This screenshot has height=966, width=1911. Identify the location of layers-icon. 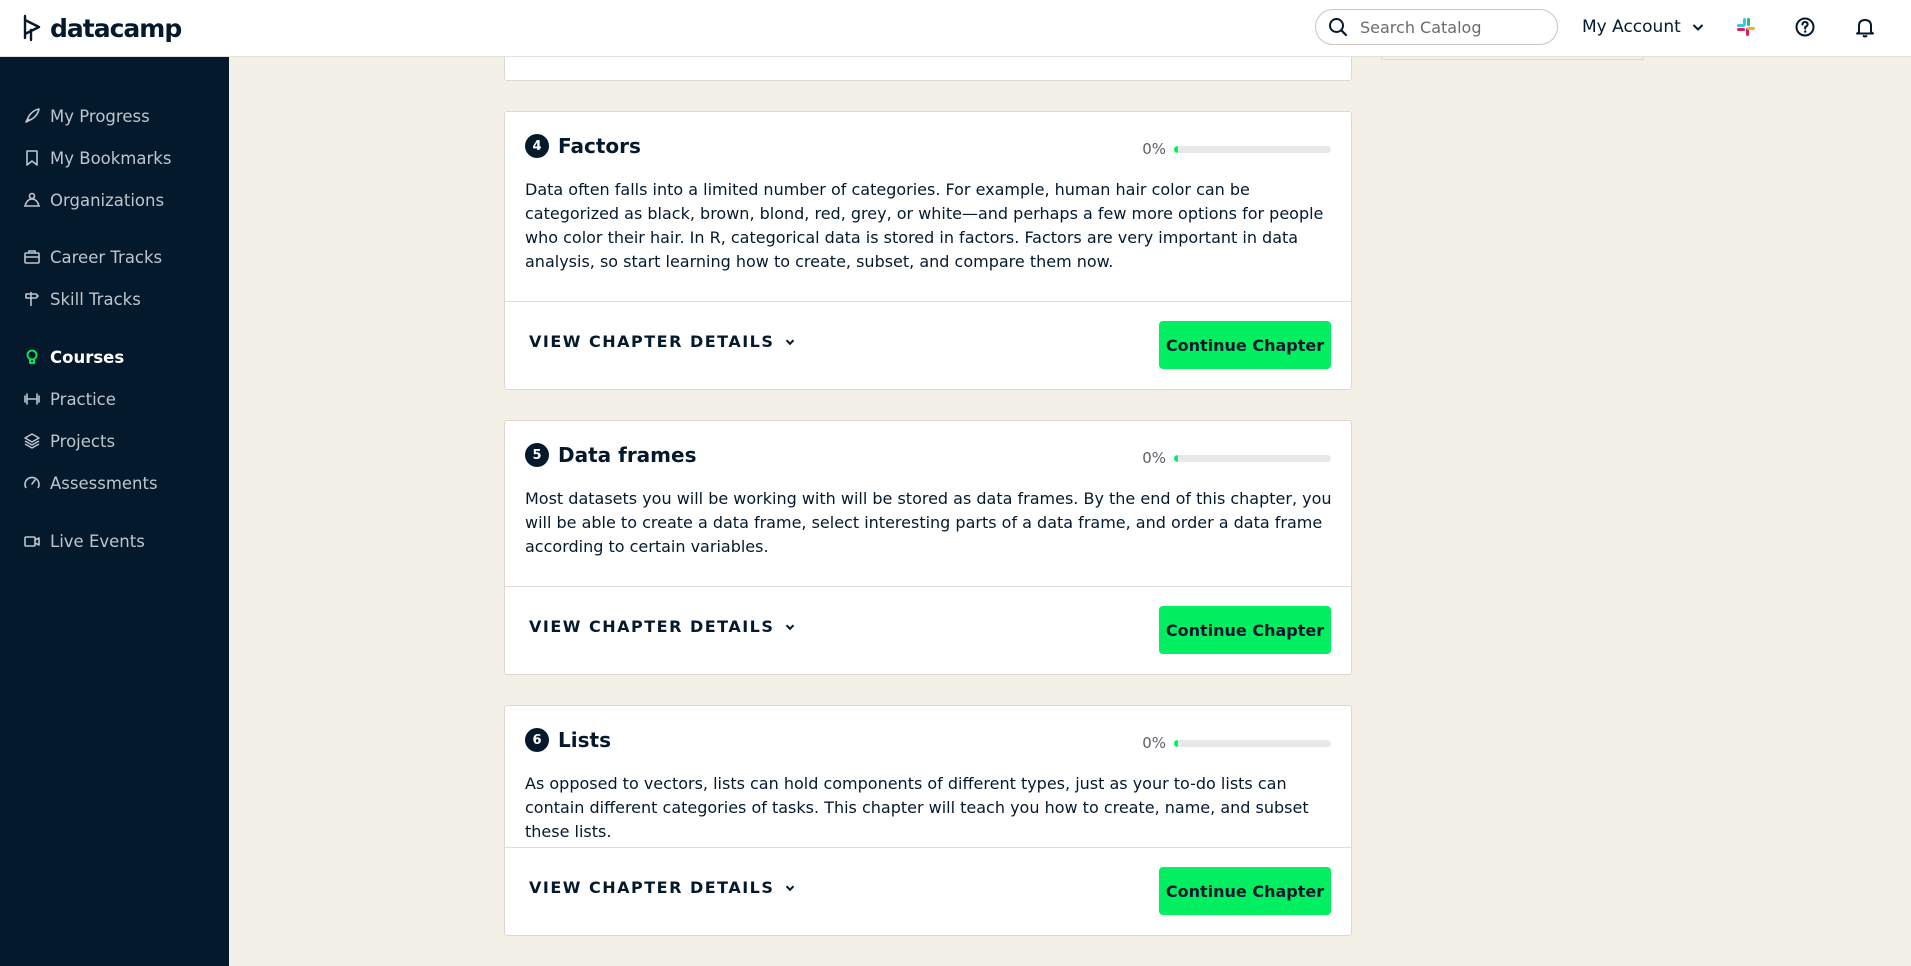
(32, 441).